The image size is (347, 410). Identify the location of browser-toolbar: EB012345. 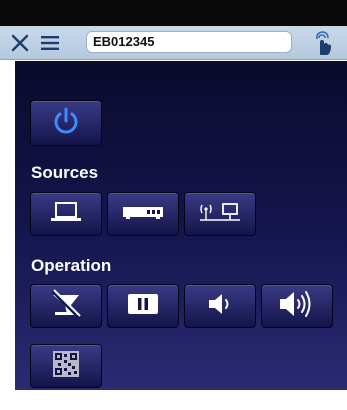
(173, 43).